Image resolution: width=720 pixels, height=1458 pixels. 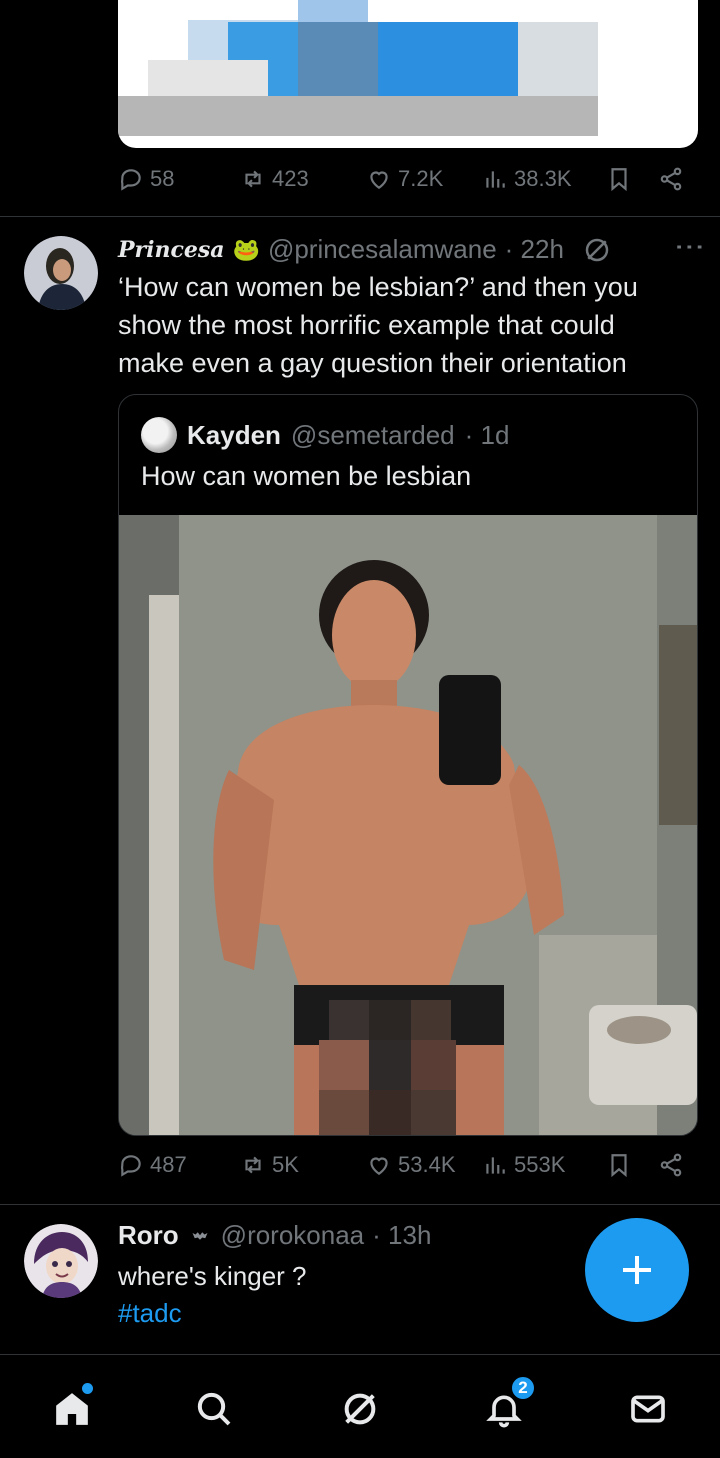 I want to click on more-options-icon: ⋮, so click(x=689, y=246).